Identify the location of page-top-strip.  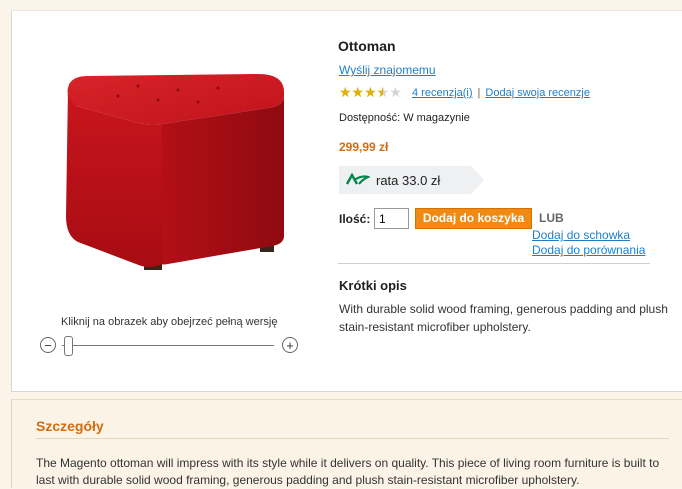
(341, 5).